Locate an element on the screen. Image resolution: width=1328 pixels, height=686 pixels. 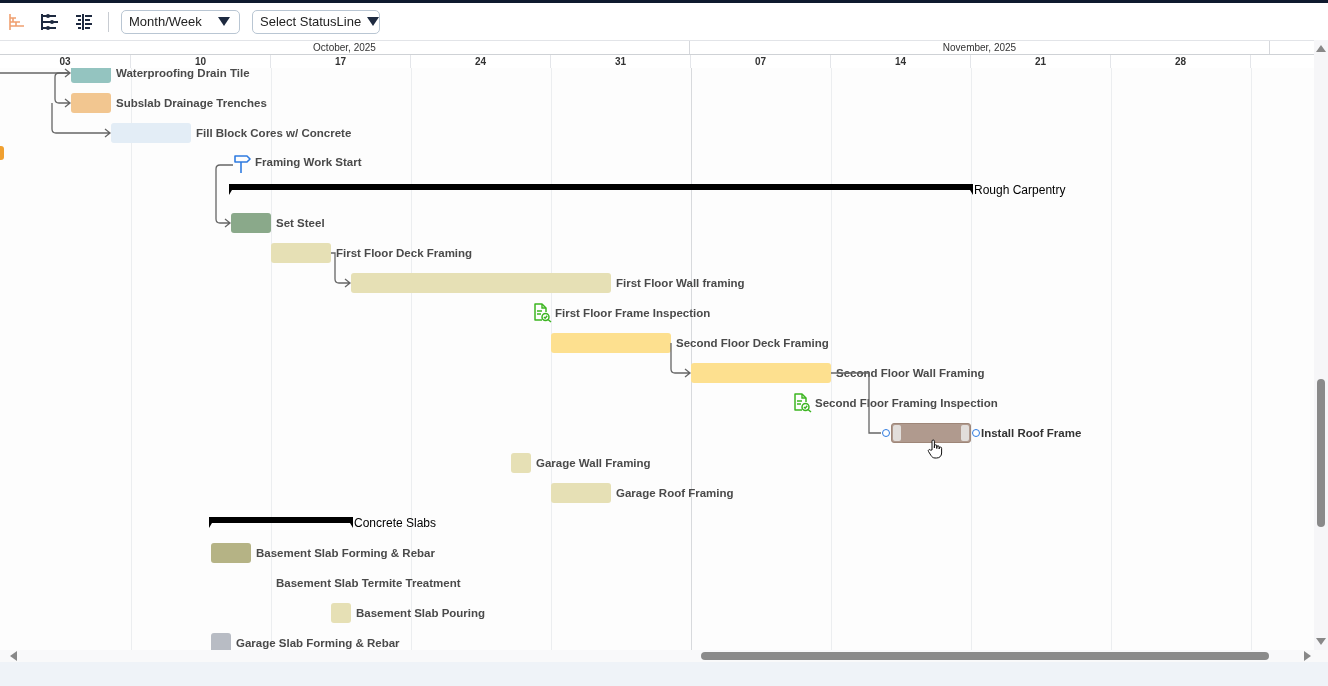
task-label: First Floor Wall framing is located at coordinates (680, 283).